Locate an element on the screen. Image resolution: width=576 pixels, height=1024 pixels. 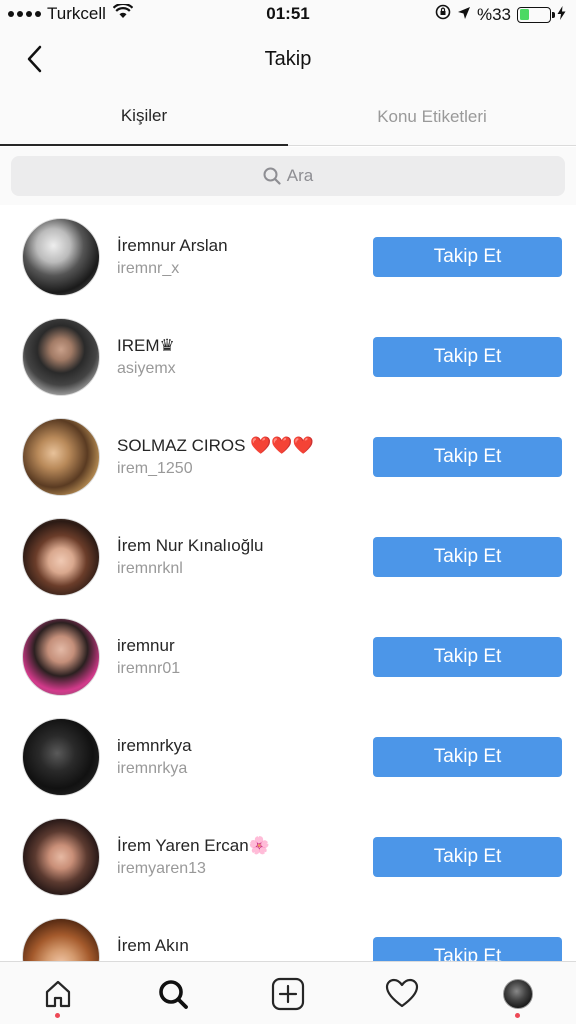
list-item: İremnur Arslan iremnr_x Takip Et is located at coordinates (288, 255).